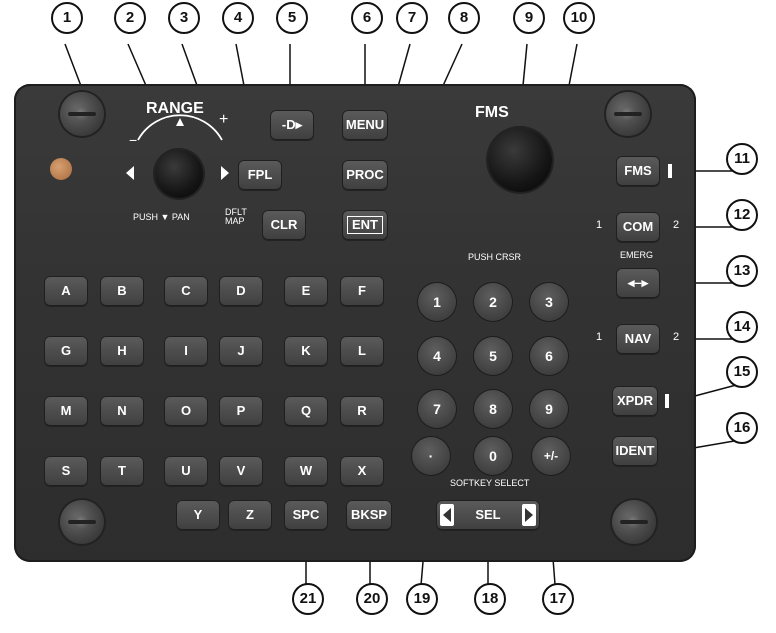  I want to click on pan-right-arrow-icon, so click(225, 173).